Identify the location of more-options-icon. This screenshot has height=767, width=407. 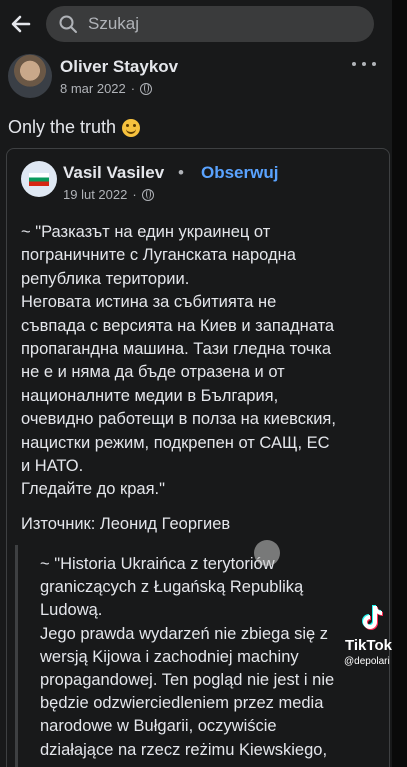
(364, 64).